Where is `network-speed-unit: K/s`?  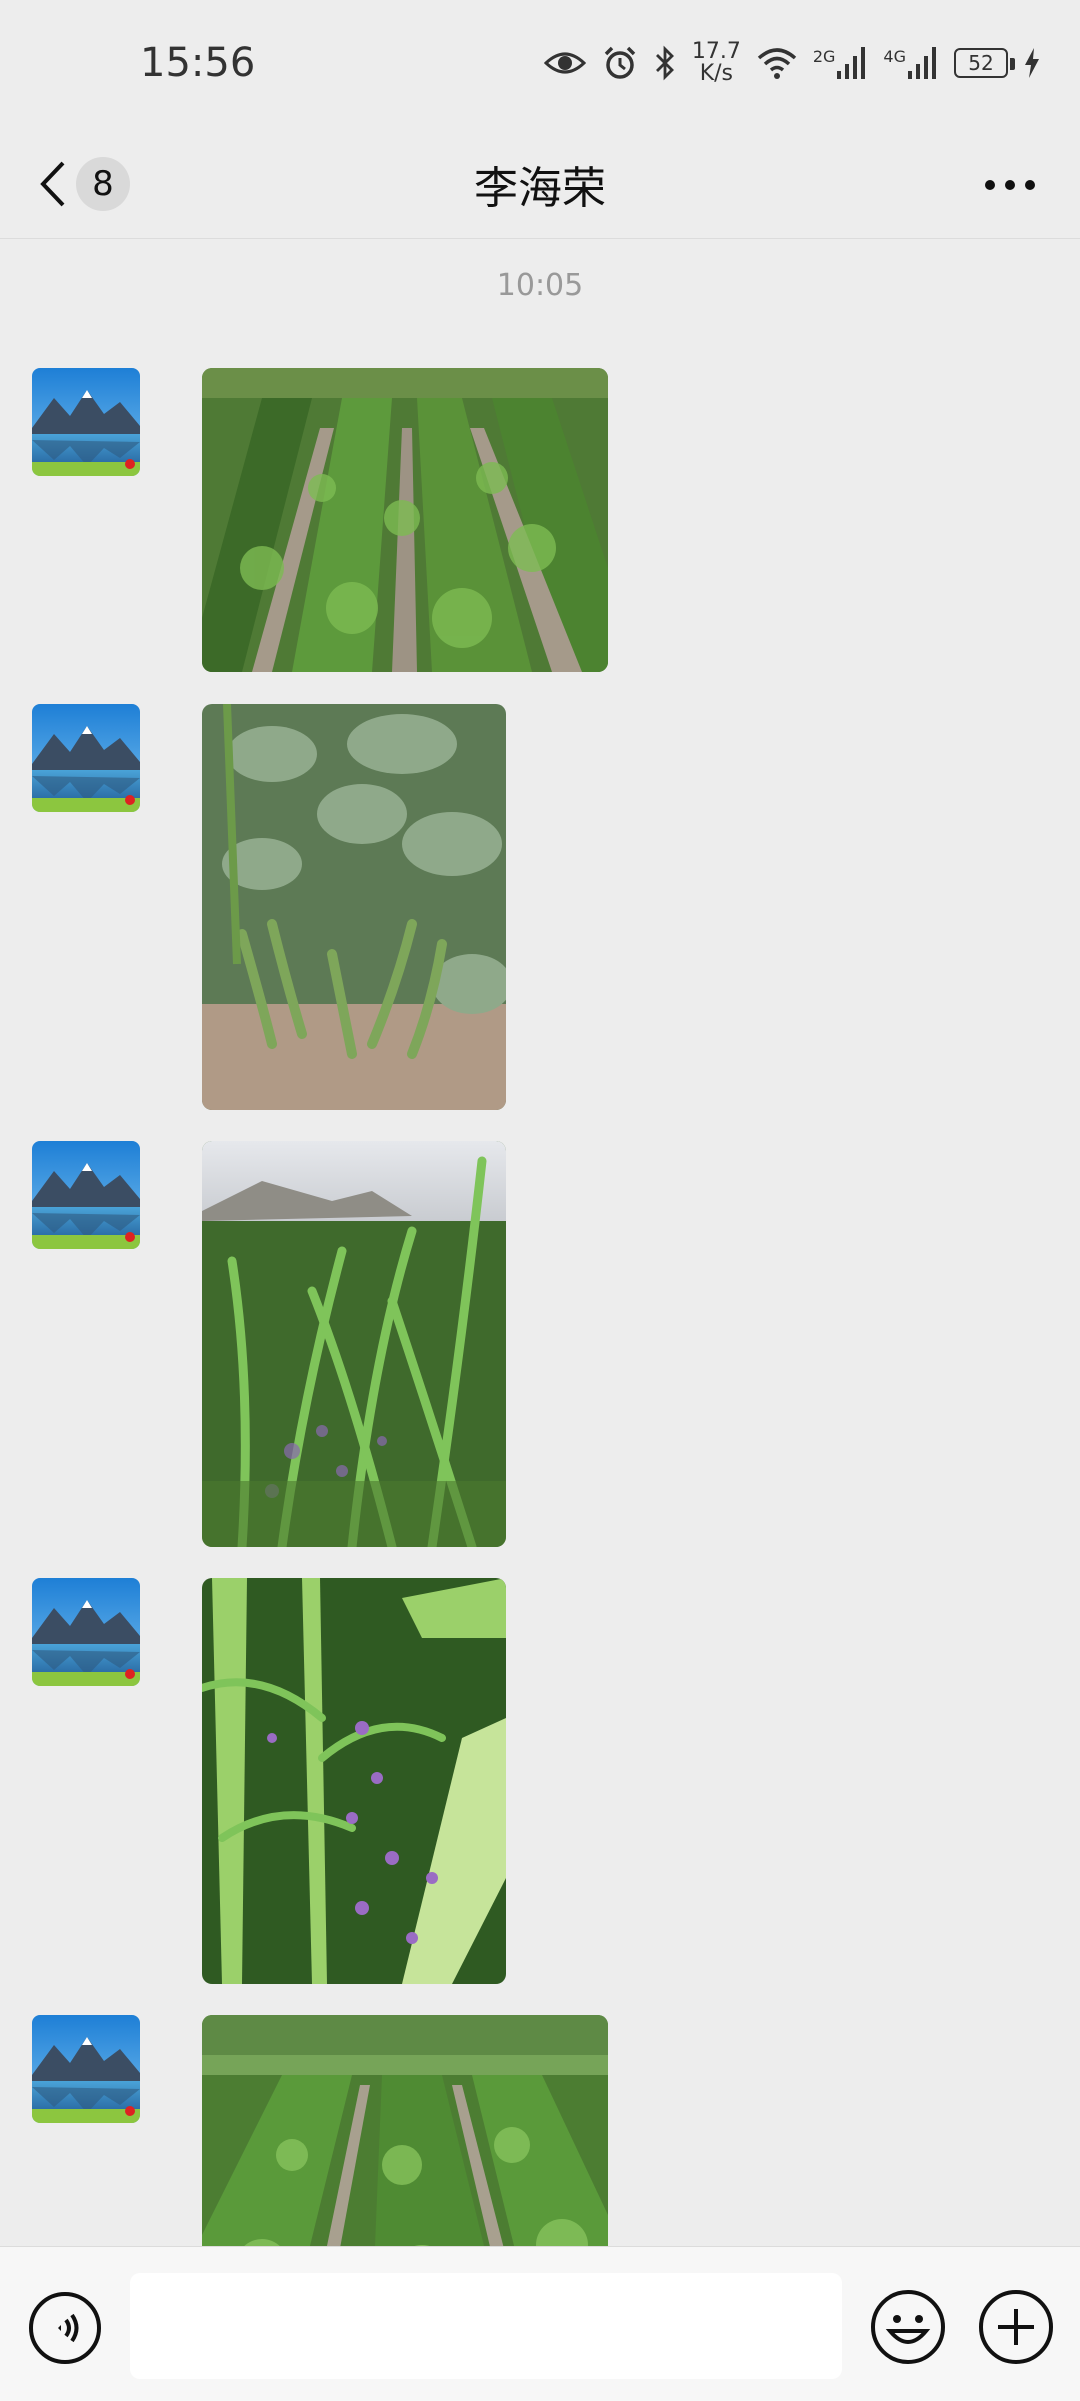 network-speed-unit: K/s is located at coordinates (716, 73).